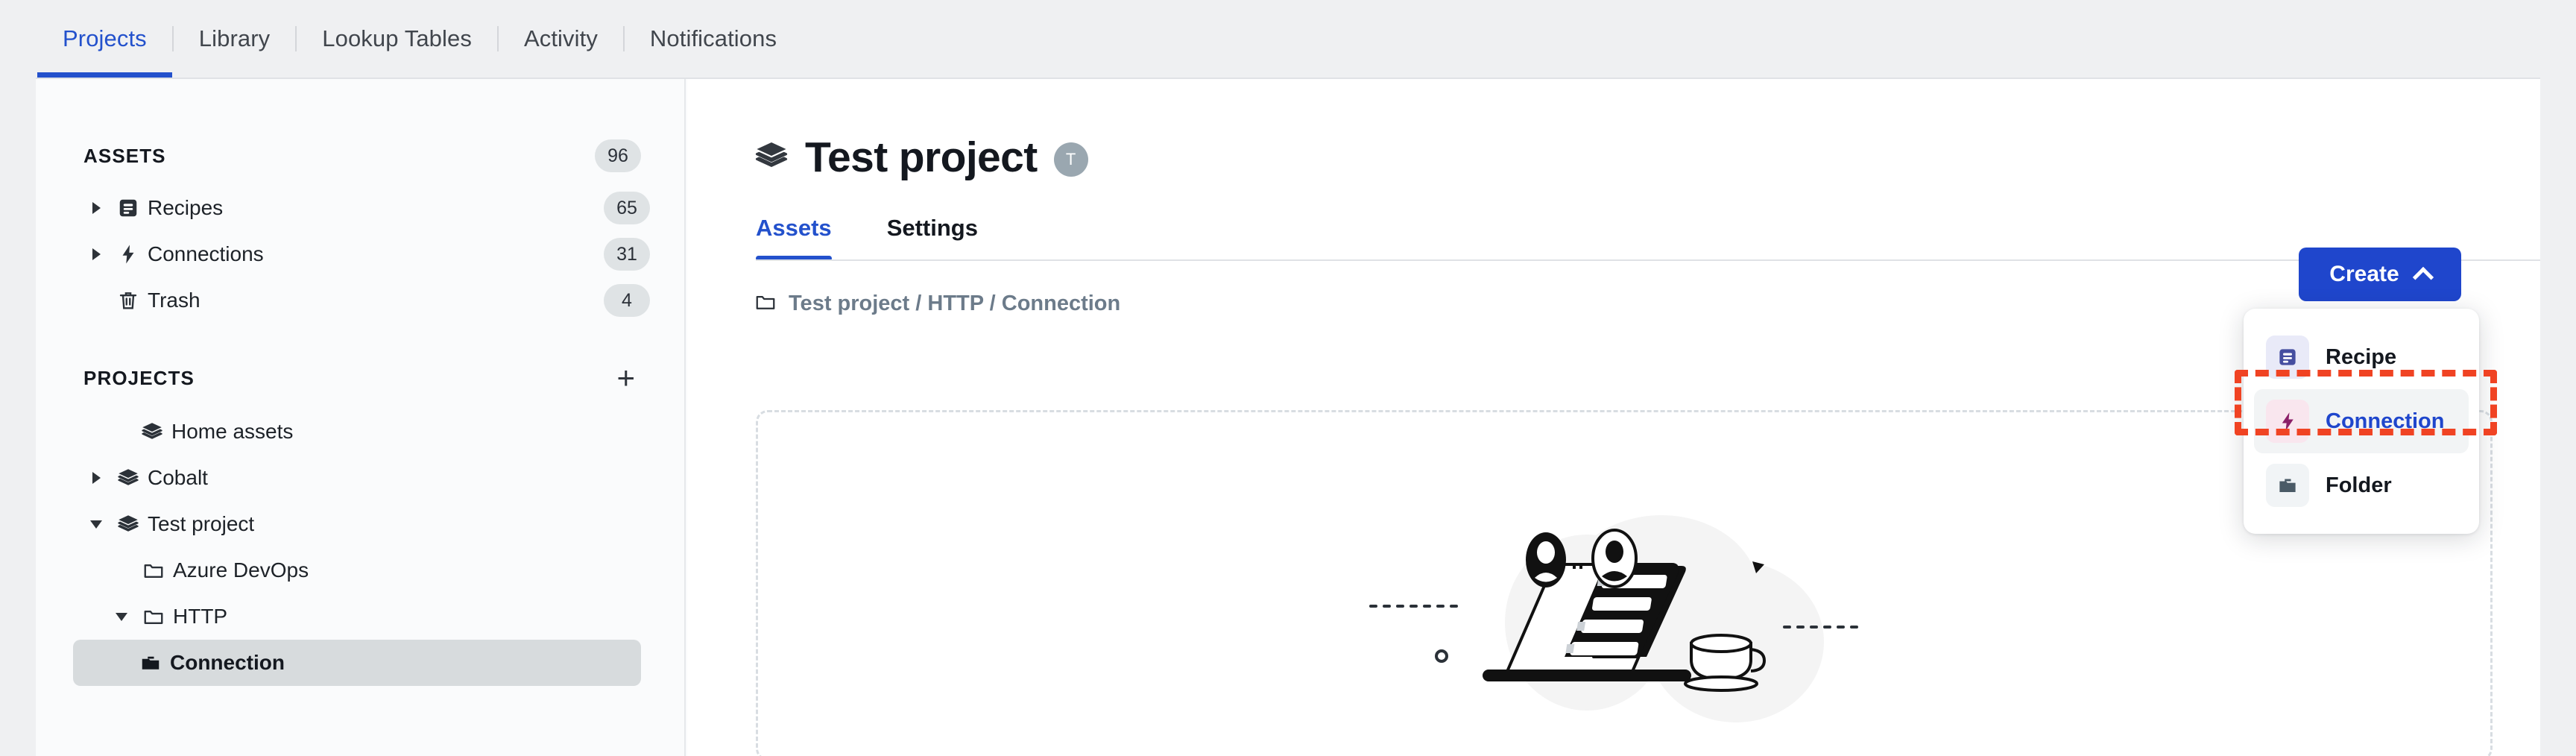 The image size is (2576, 756). Describe the element at coordinates (228, 662) in the screenshot. I see `sidebar-item-label: Connection` at that location.